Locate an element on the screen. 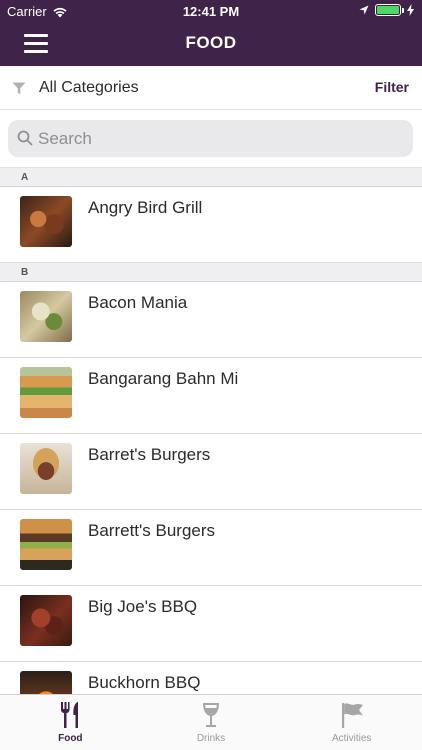 The width and height of the screenshot is (422, 750). status-indicators is located at coordinates (386, 10).